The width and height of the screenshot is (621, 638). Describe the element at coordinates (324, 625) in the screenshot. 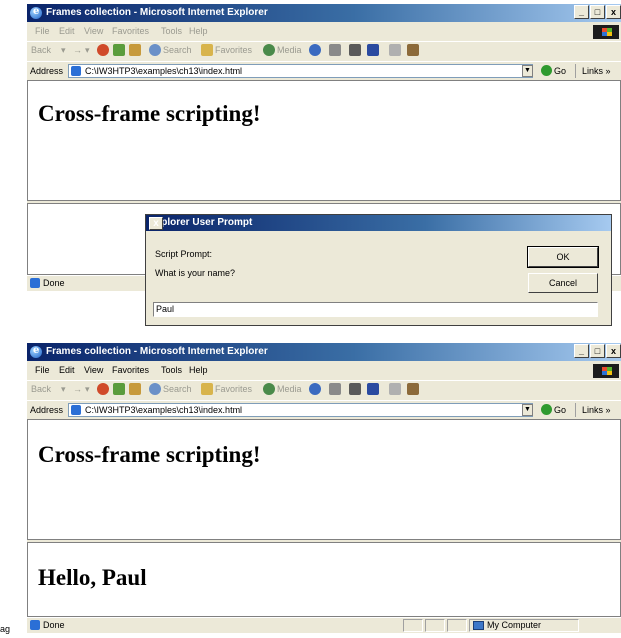

I see `status-bar: Done My Computer` at that location.